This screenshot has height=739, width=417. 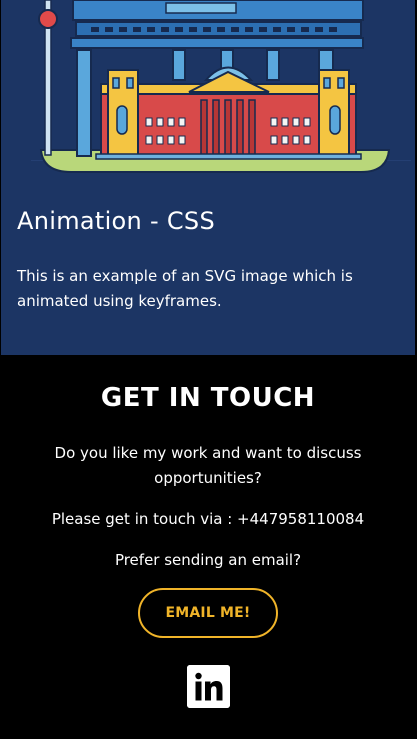 I want to click on email-me-button: EMAIL ME!, so click(x=208, y=613).